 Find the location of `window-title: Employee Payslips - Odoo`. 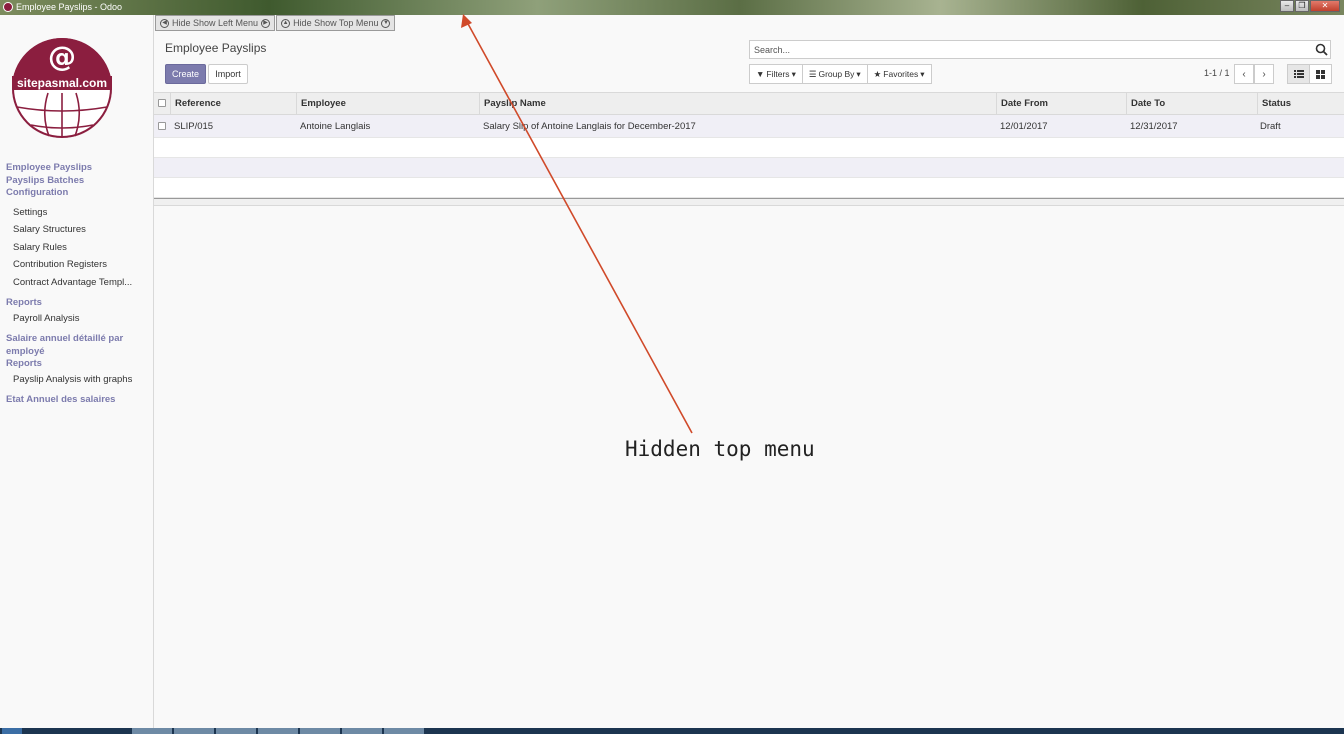

window-title: Employee Payslips - Odoo is located at coordinates (69, 7).